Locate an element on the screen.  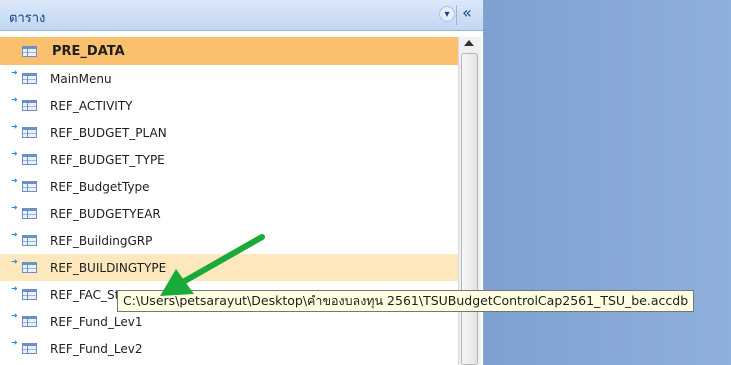
table-item-label: REF_ACTIVITY is located at coordinates (91, 105).